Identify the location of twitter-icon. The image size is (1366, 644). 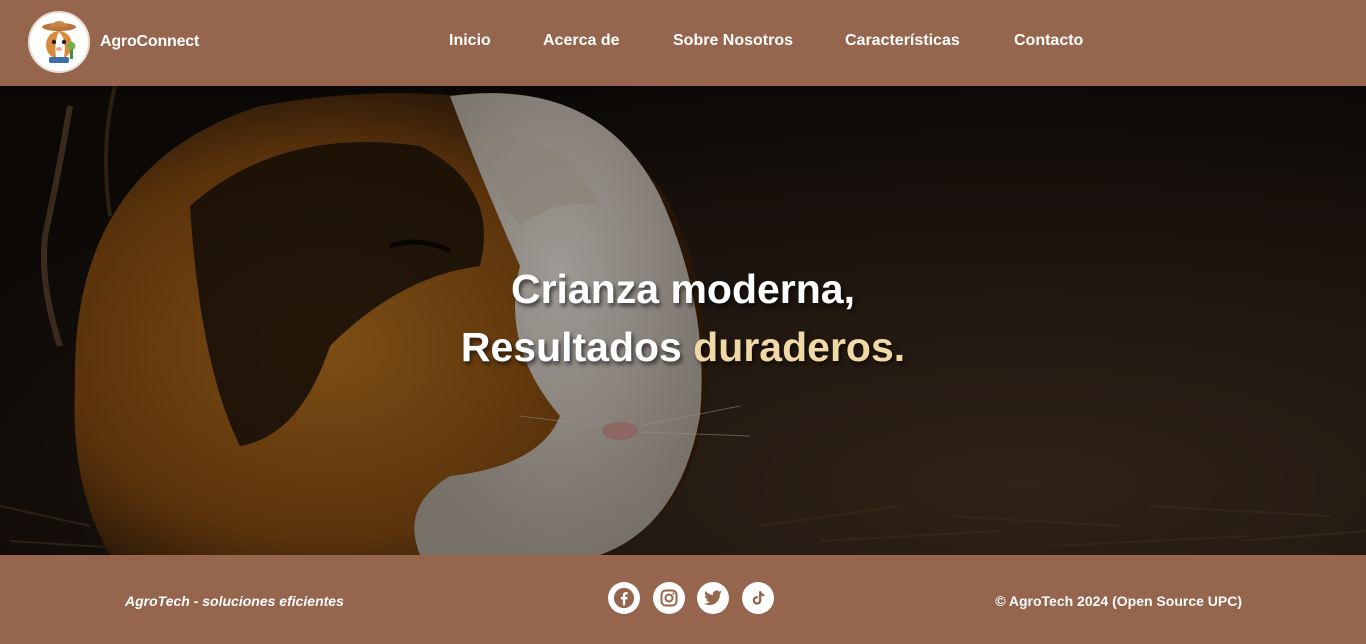
(713, 598).